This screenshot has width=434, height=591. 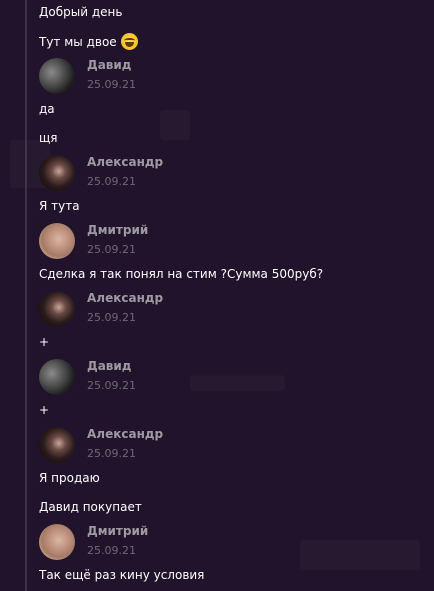 I want to click on laughing-emoji-icon, so click(x=129, y=41).